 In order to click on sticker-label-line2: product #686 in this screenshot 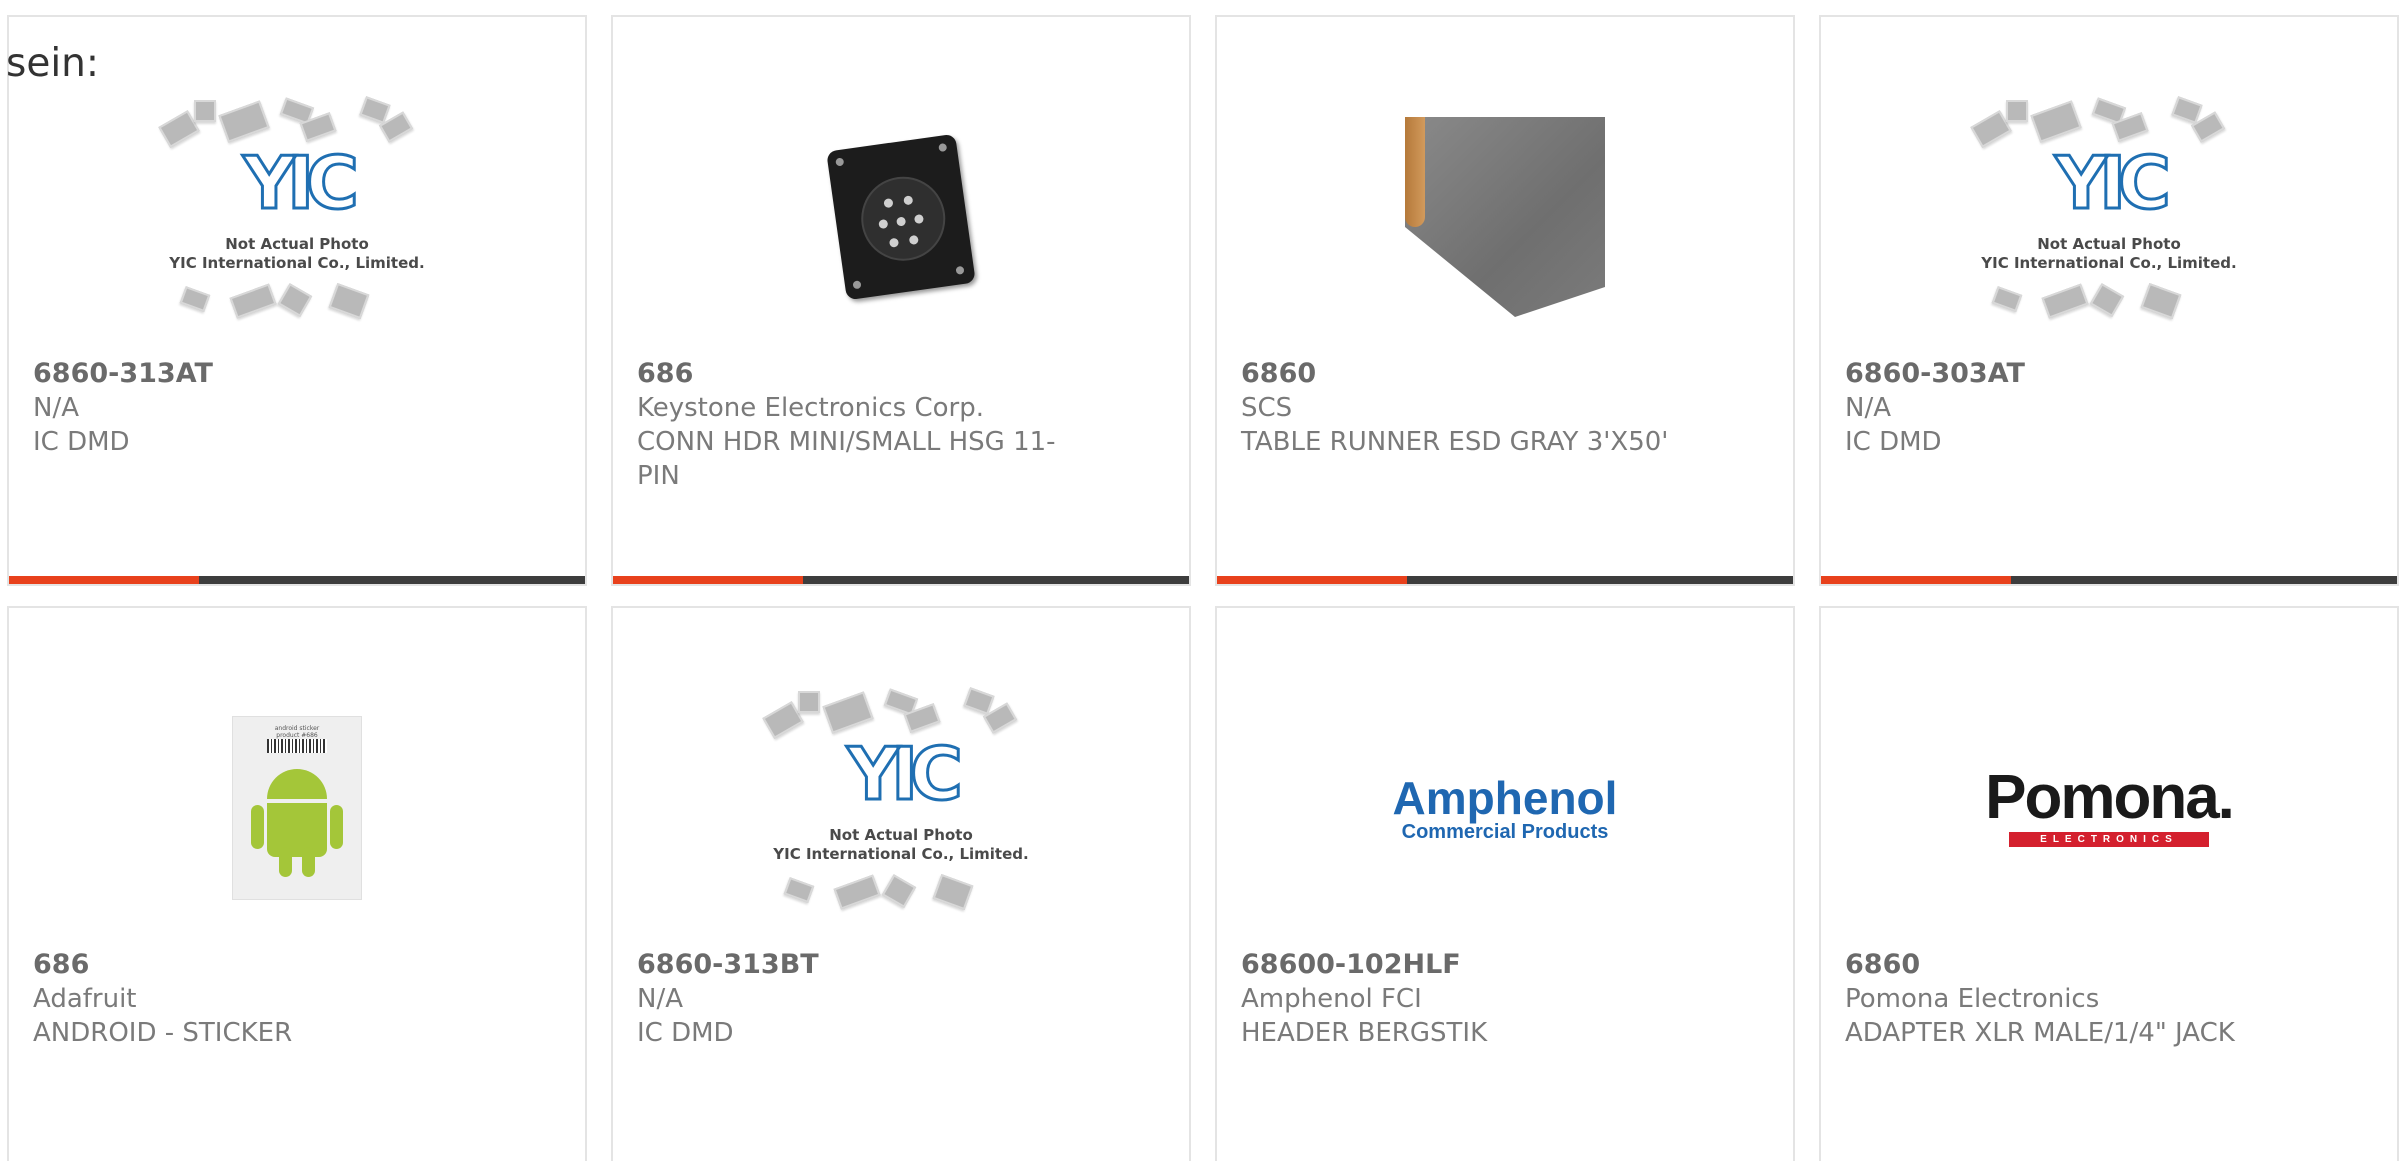, I will do `click(297, 735)`.